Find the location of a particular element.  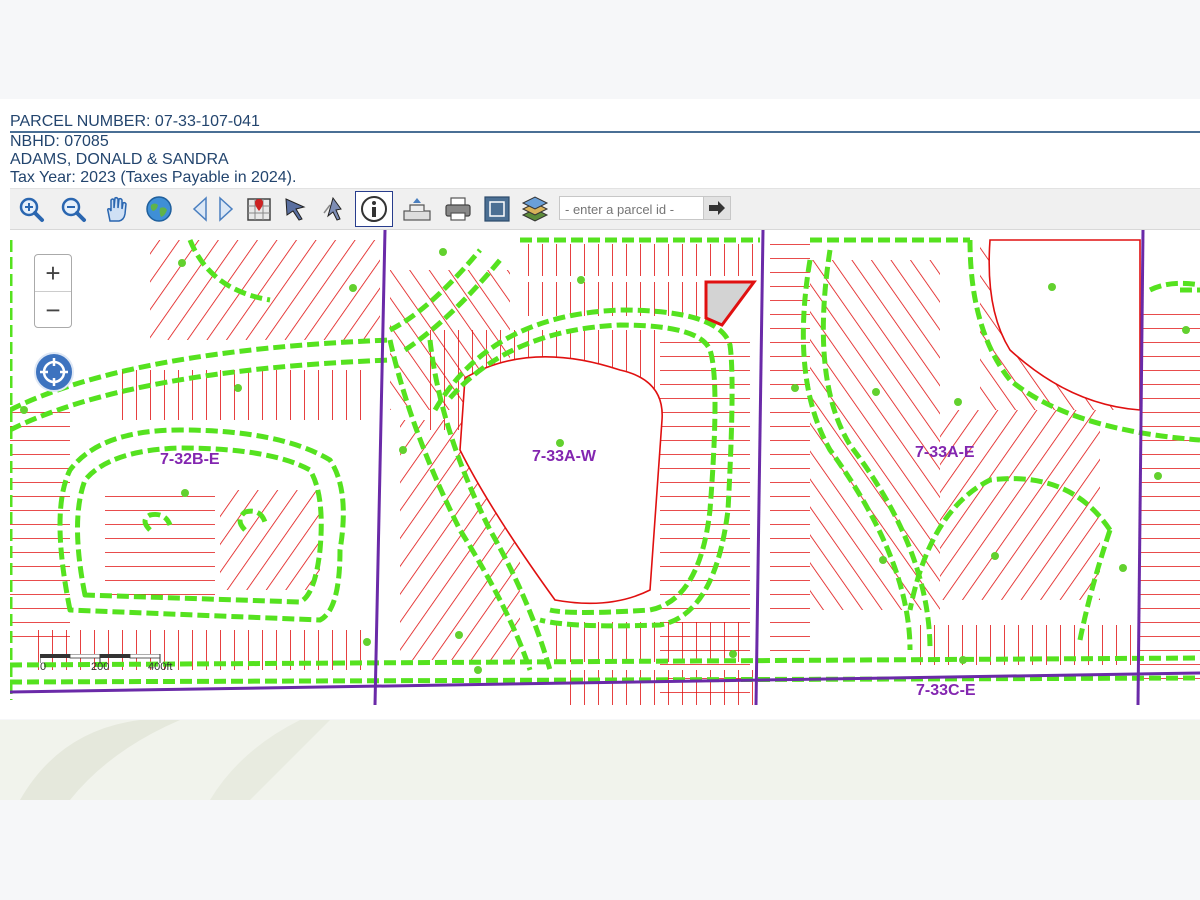

print-tool is located at coordinates (458, 209).